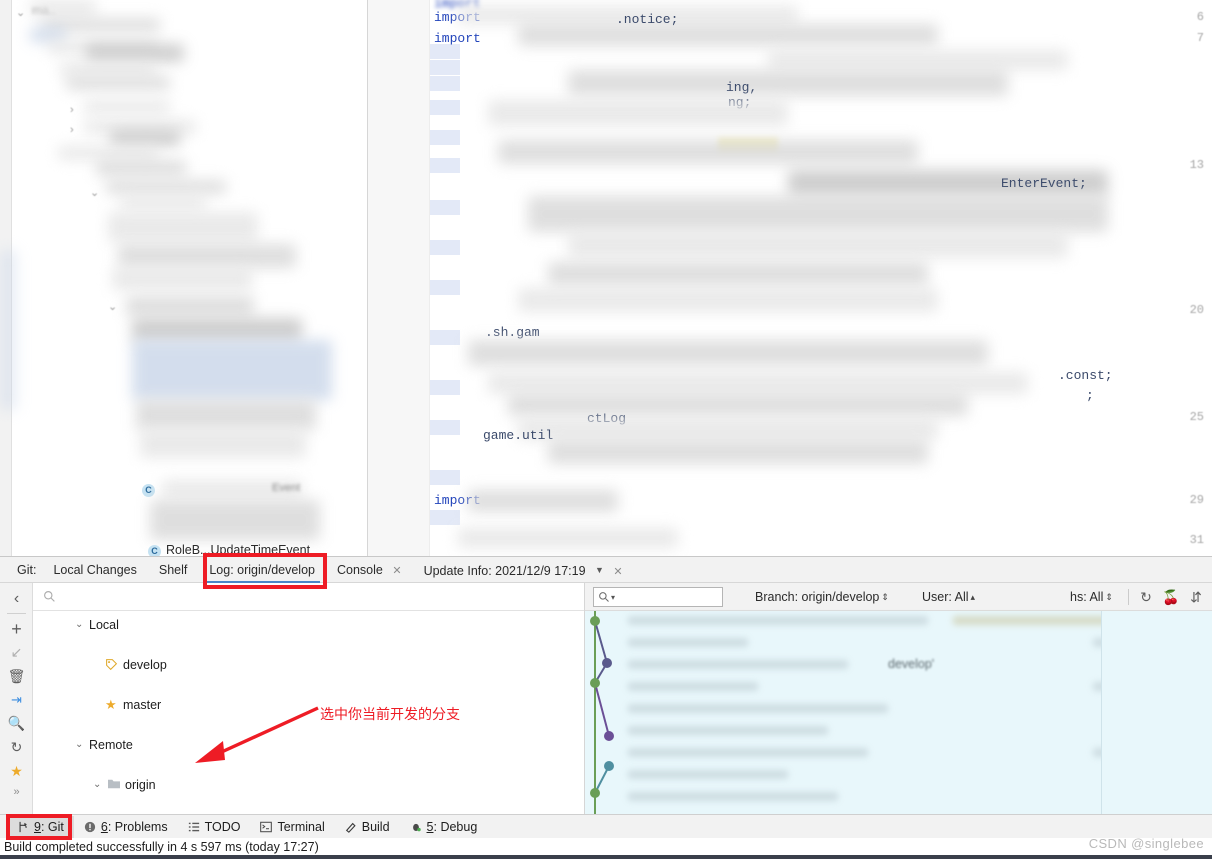 The width and height of the screenshot is (1212, 859). I want to click on branch-group-origin: ⌄ origin, so click(308, 785).